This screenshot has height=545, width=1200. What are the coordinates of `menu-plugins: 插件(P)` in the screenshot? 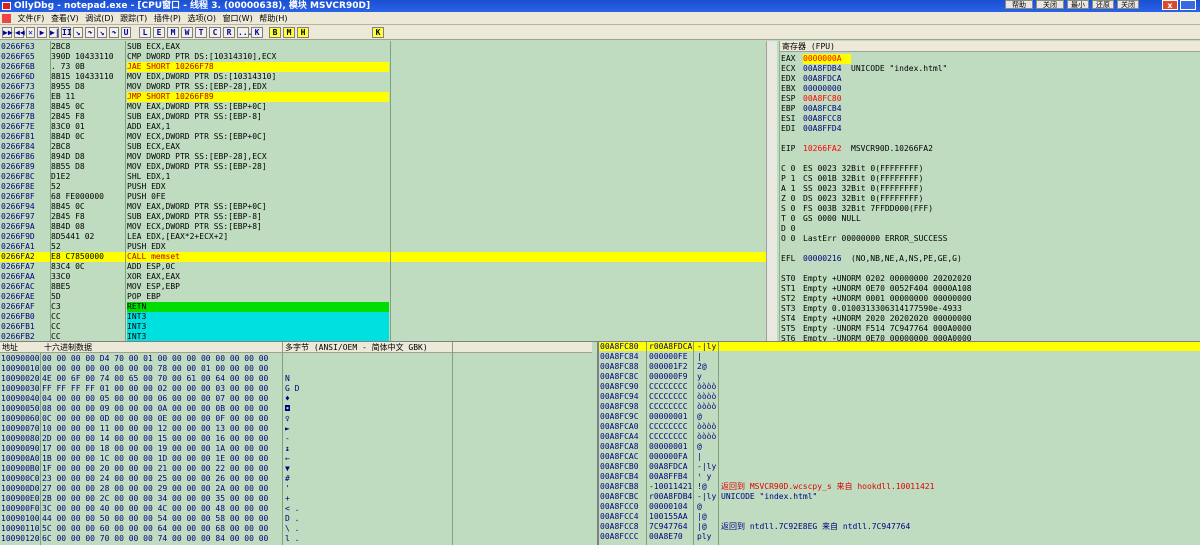 It's located at (167, 18).